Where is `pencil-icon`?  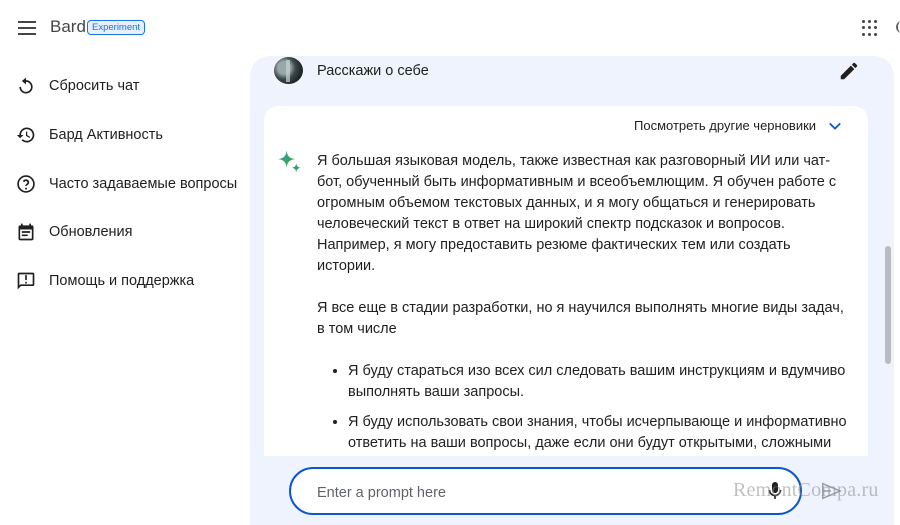
pencil-icon is located at coordinates (849, 71).